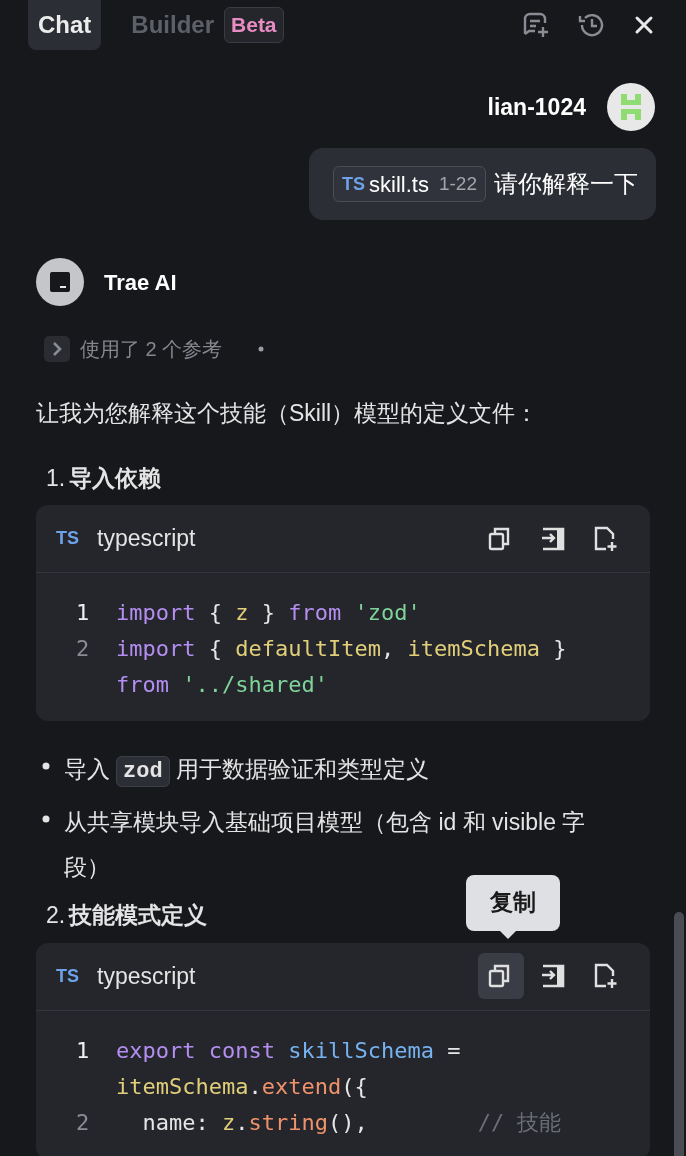 The image size is (686, 1156). I want to click on user-name: lian-1024, so click(536, 107).